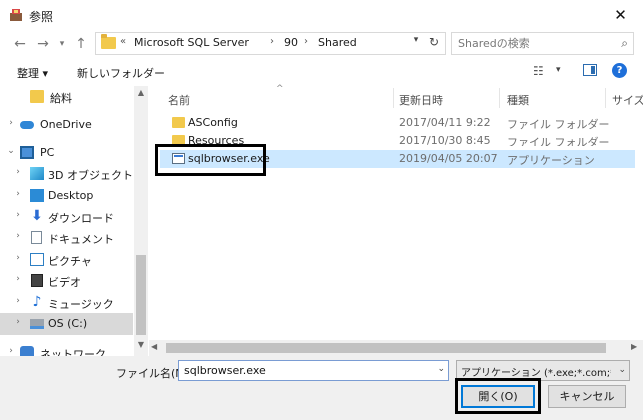  I want to click on help-icon: ?, so click(619, 70).